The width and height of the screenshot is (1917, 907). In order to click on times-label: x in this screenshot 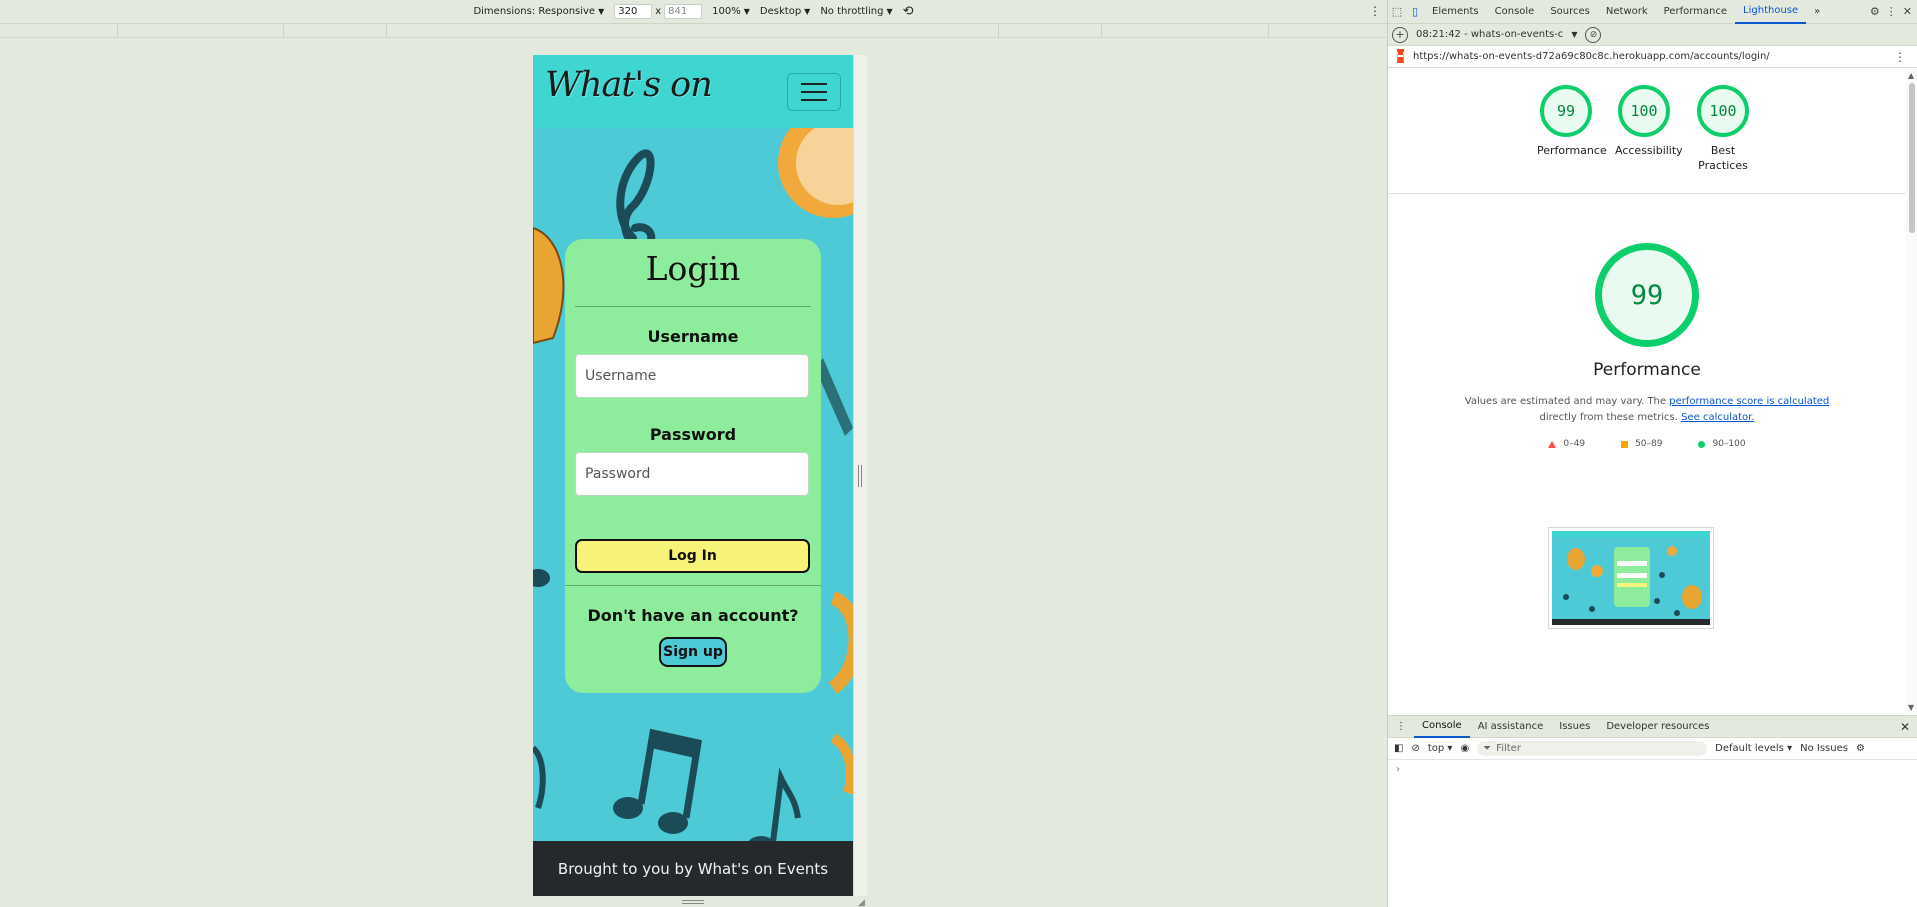, I will do `click(658, 11)`.